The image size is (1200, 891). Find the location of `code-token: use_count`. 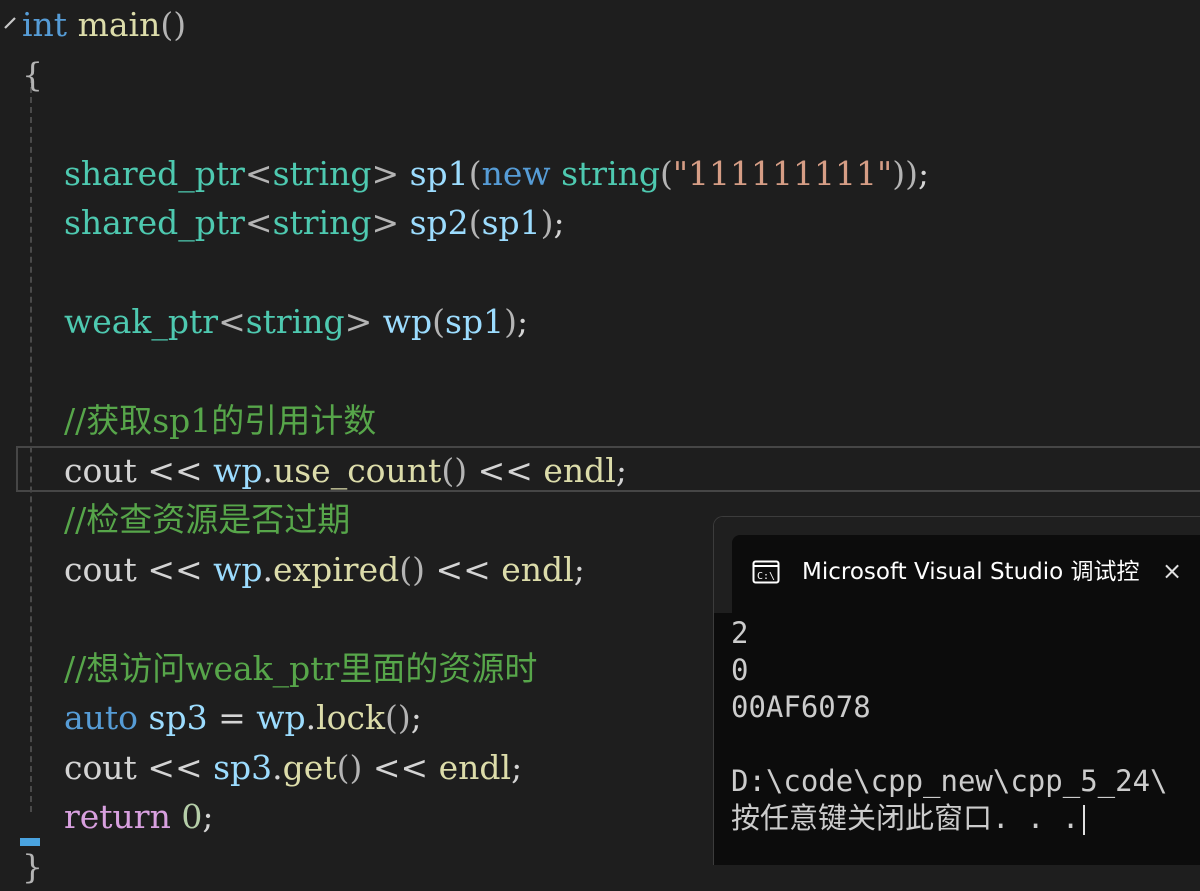

code-token: use_count is located at coordinates (357, 470).